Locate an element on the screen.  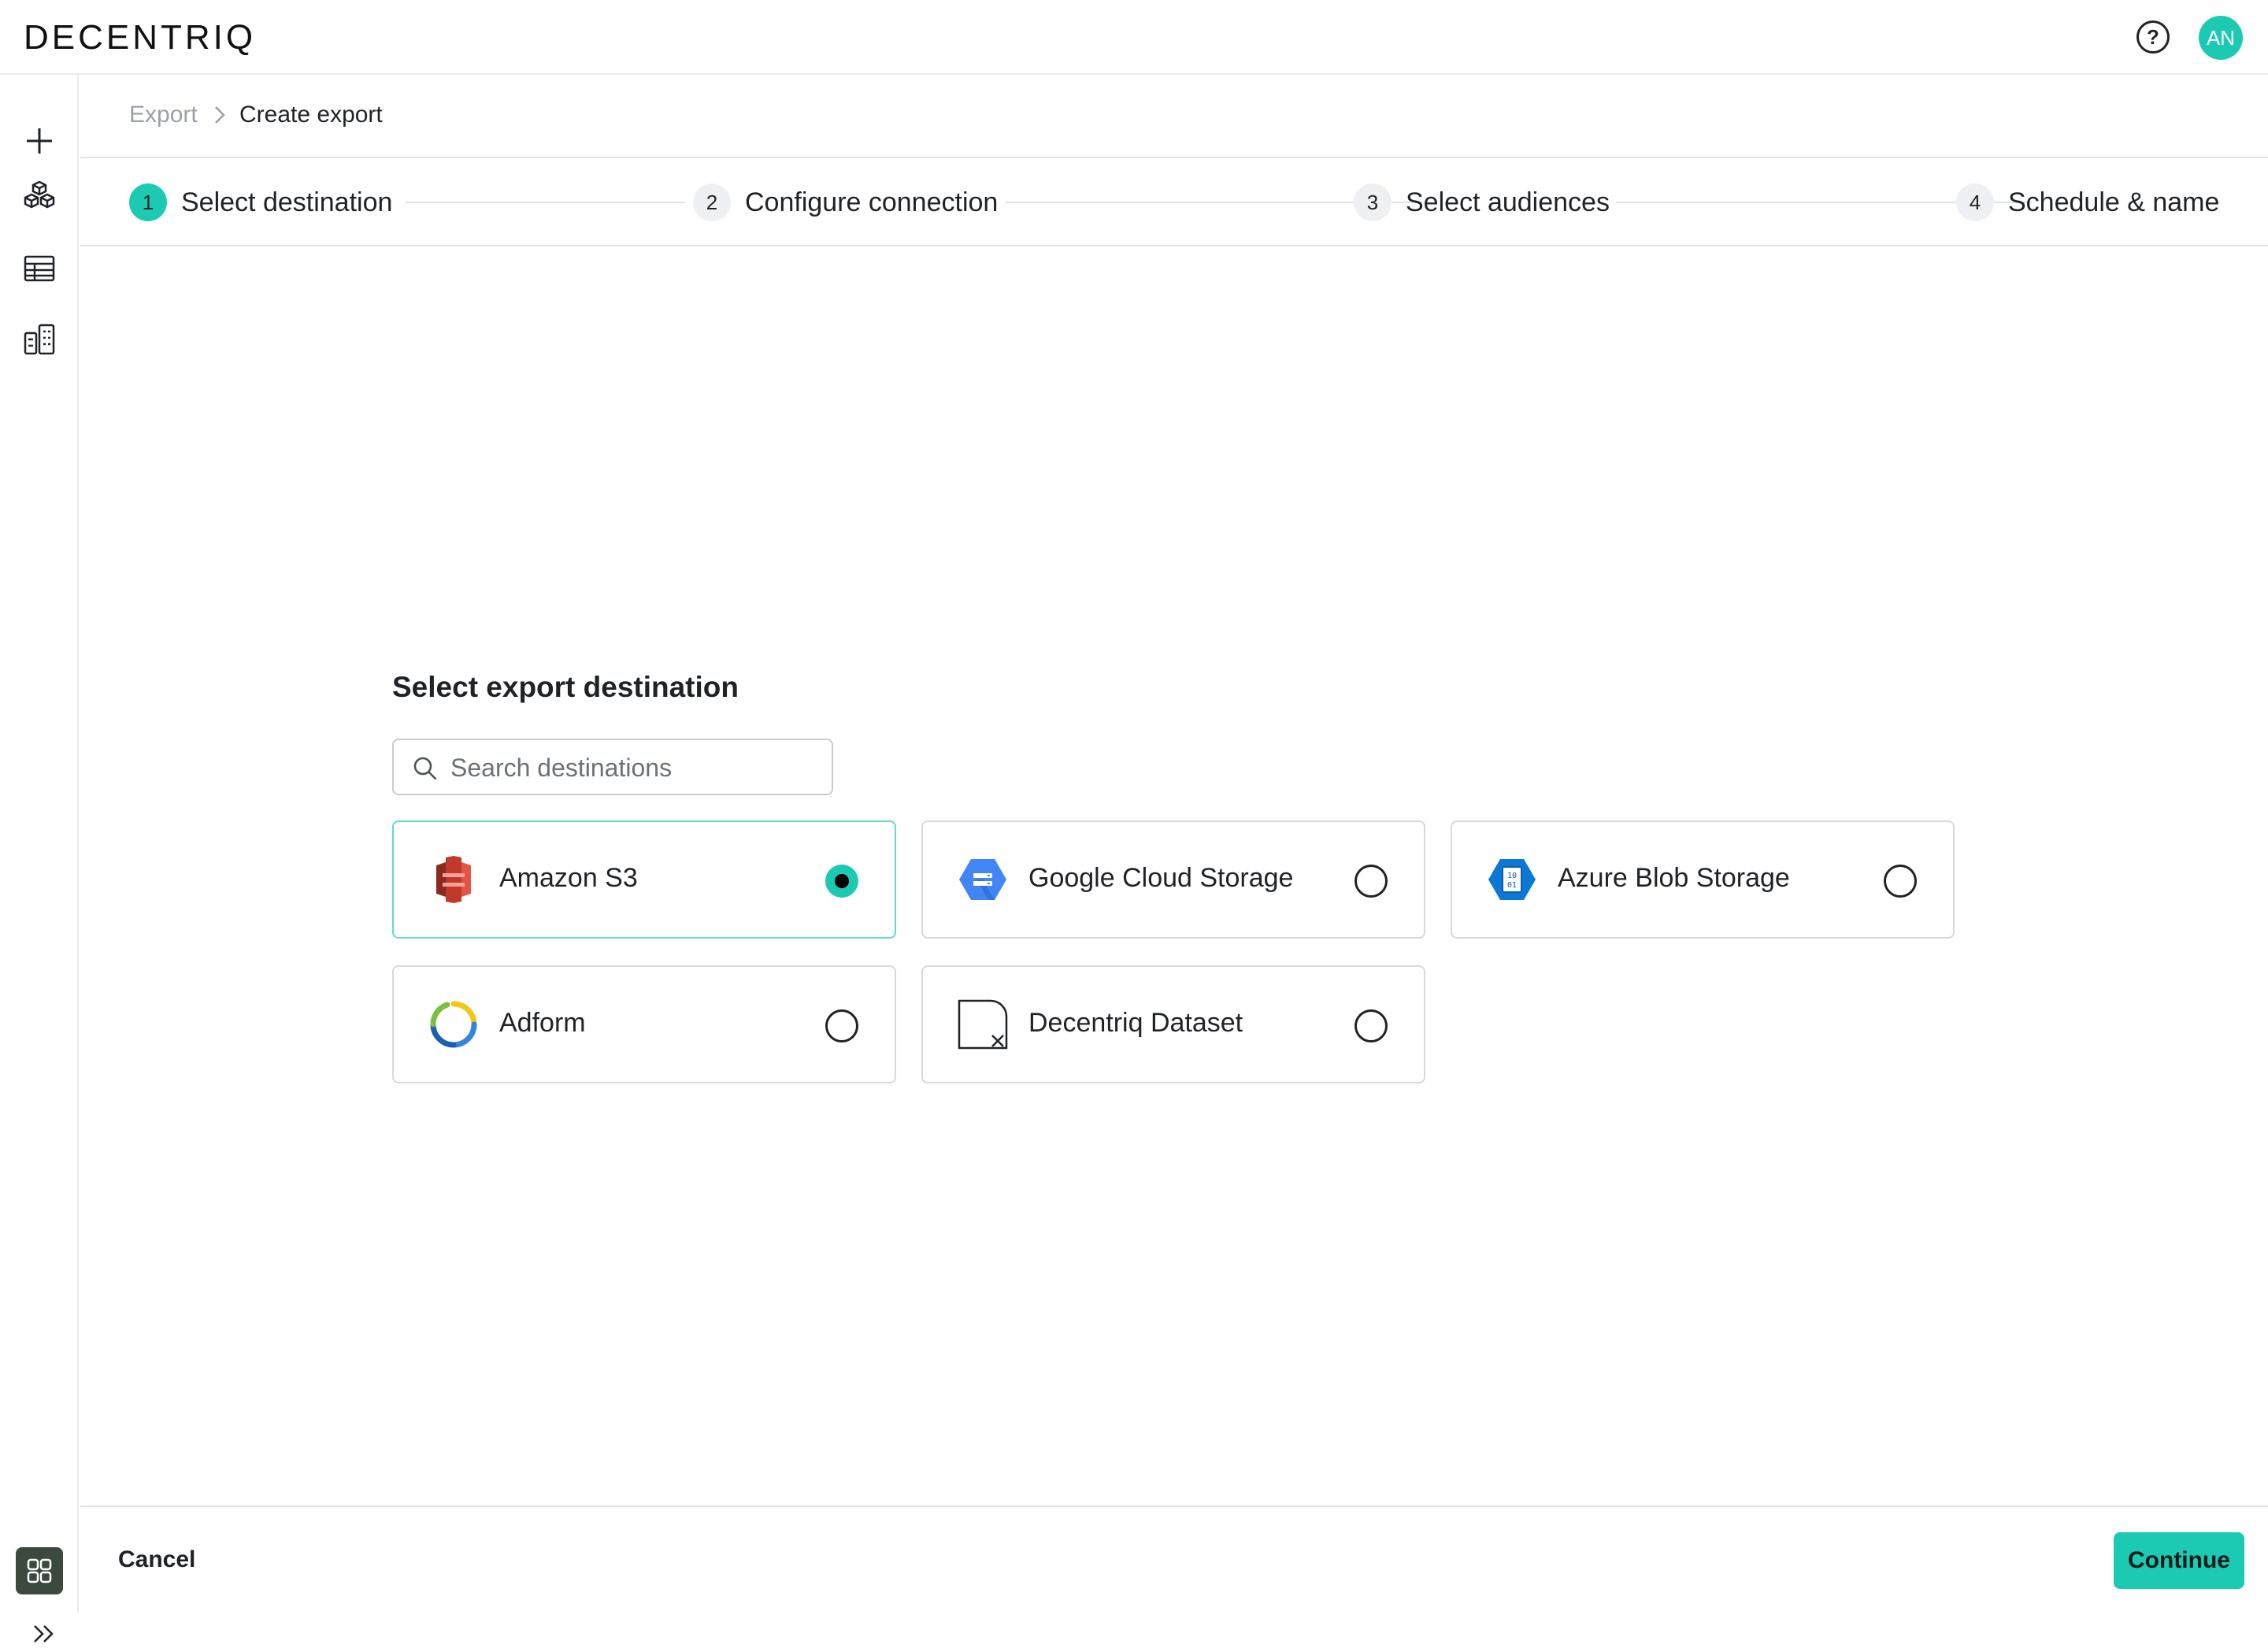
step-number: 2 is located at coordinates (712, 202).